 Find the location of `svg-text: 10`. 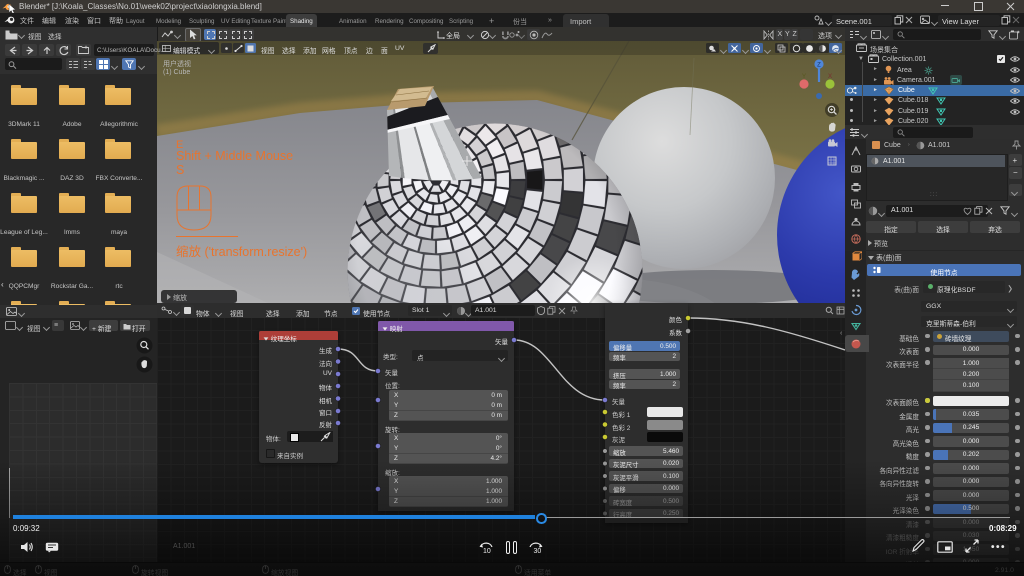

svg-text: 10 is located at coordinates (487, 551).